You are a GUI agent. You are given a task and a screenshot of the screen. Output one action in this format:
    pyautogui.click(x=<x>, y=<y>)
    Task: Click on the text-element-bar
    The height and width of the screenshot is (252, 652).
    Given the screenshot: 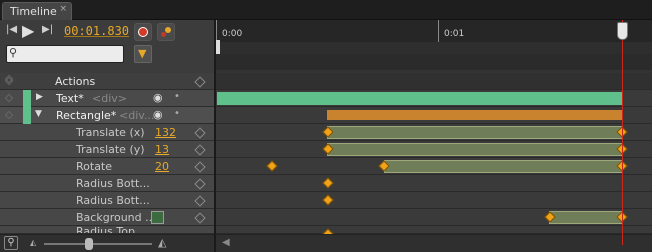 What is the action you would take?
    pyautogui.click(x=420, y=98)
    